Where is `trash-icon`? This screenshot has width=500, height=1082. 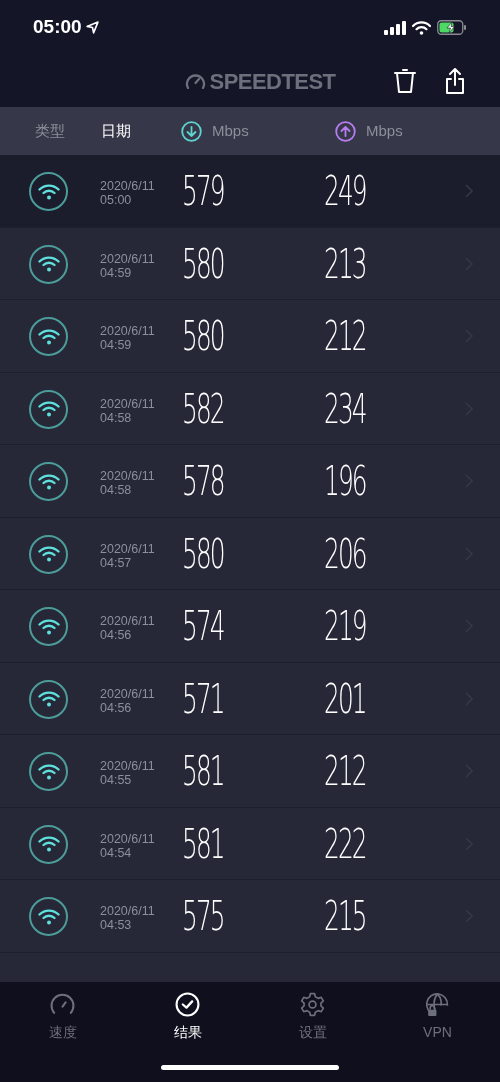
trash-icon is located at coordinates (405, 81).